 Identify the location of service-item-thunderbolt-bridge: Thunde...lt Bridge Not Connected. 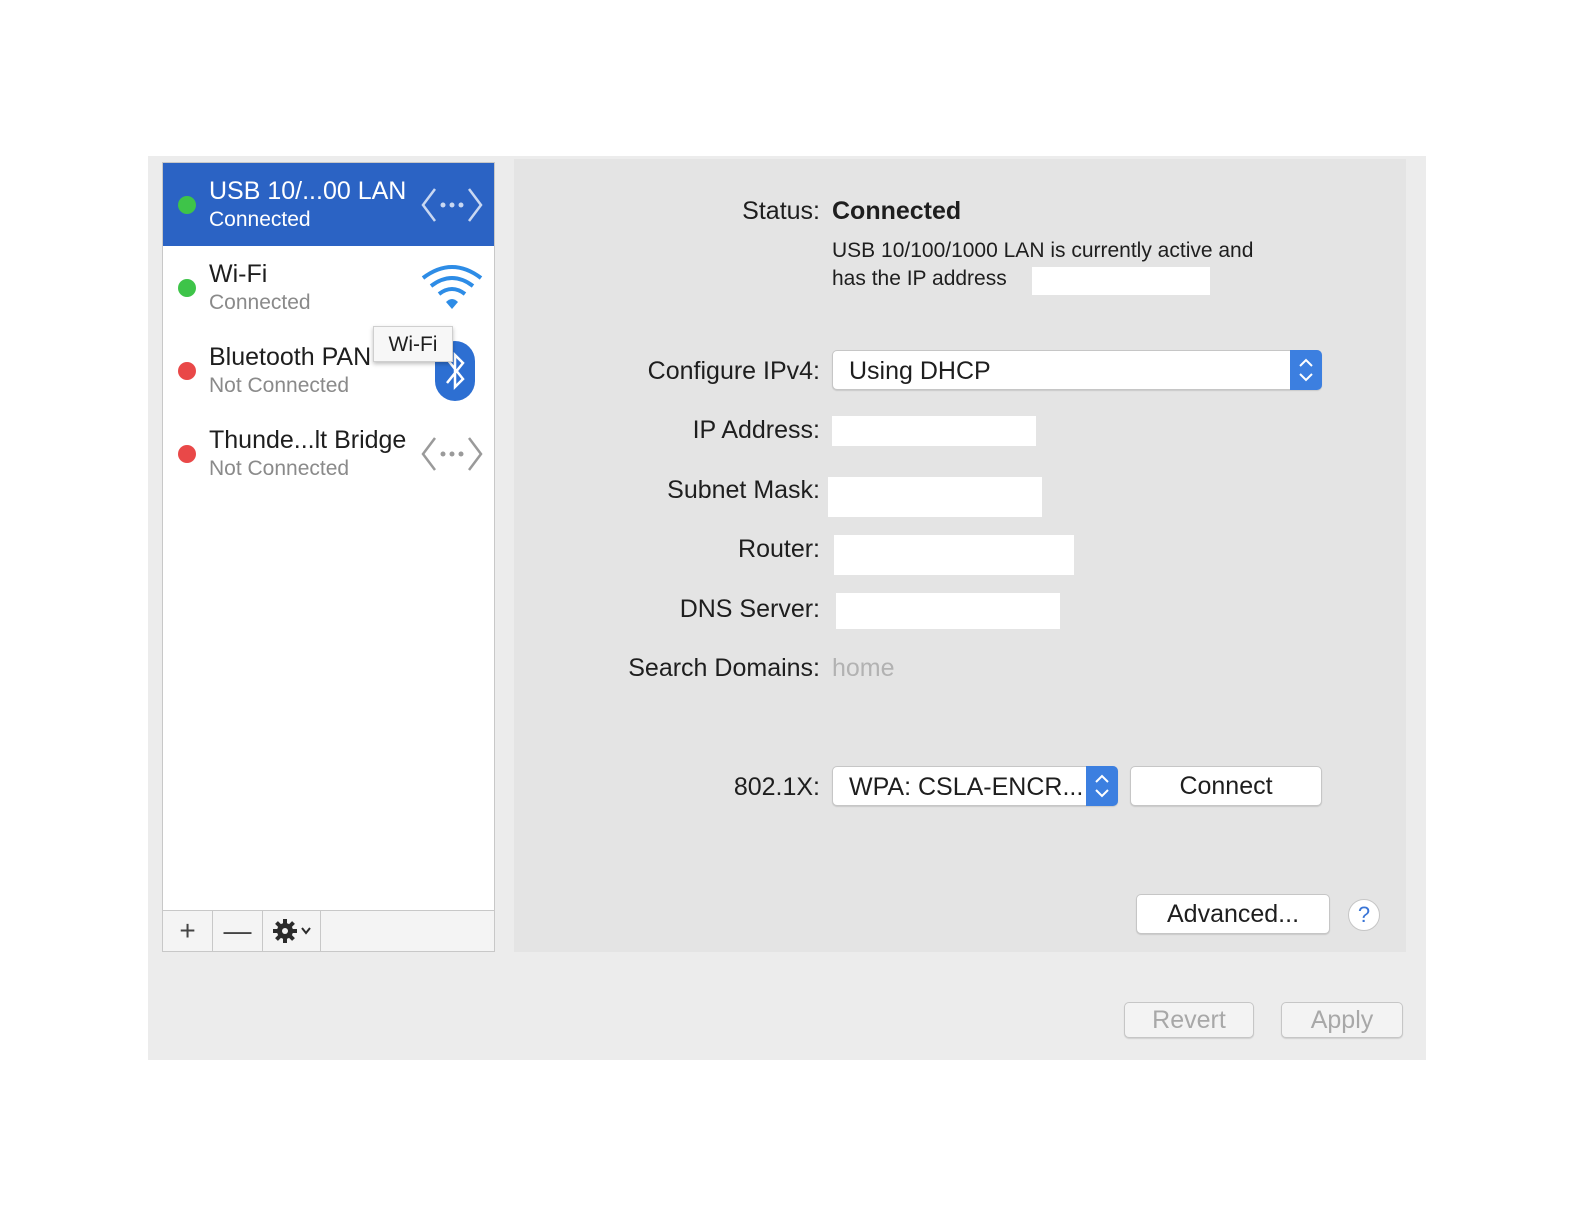
(328, 453).